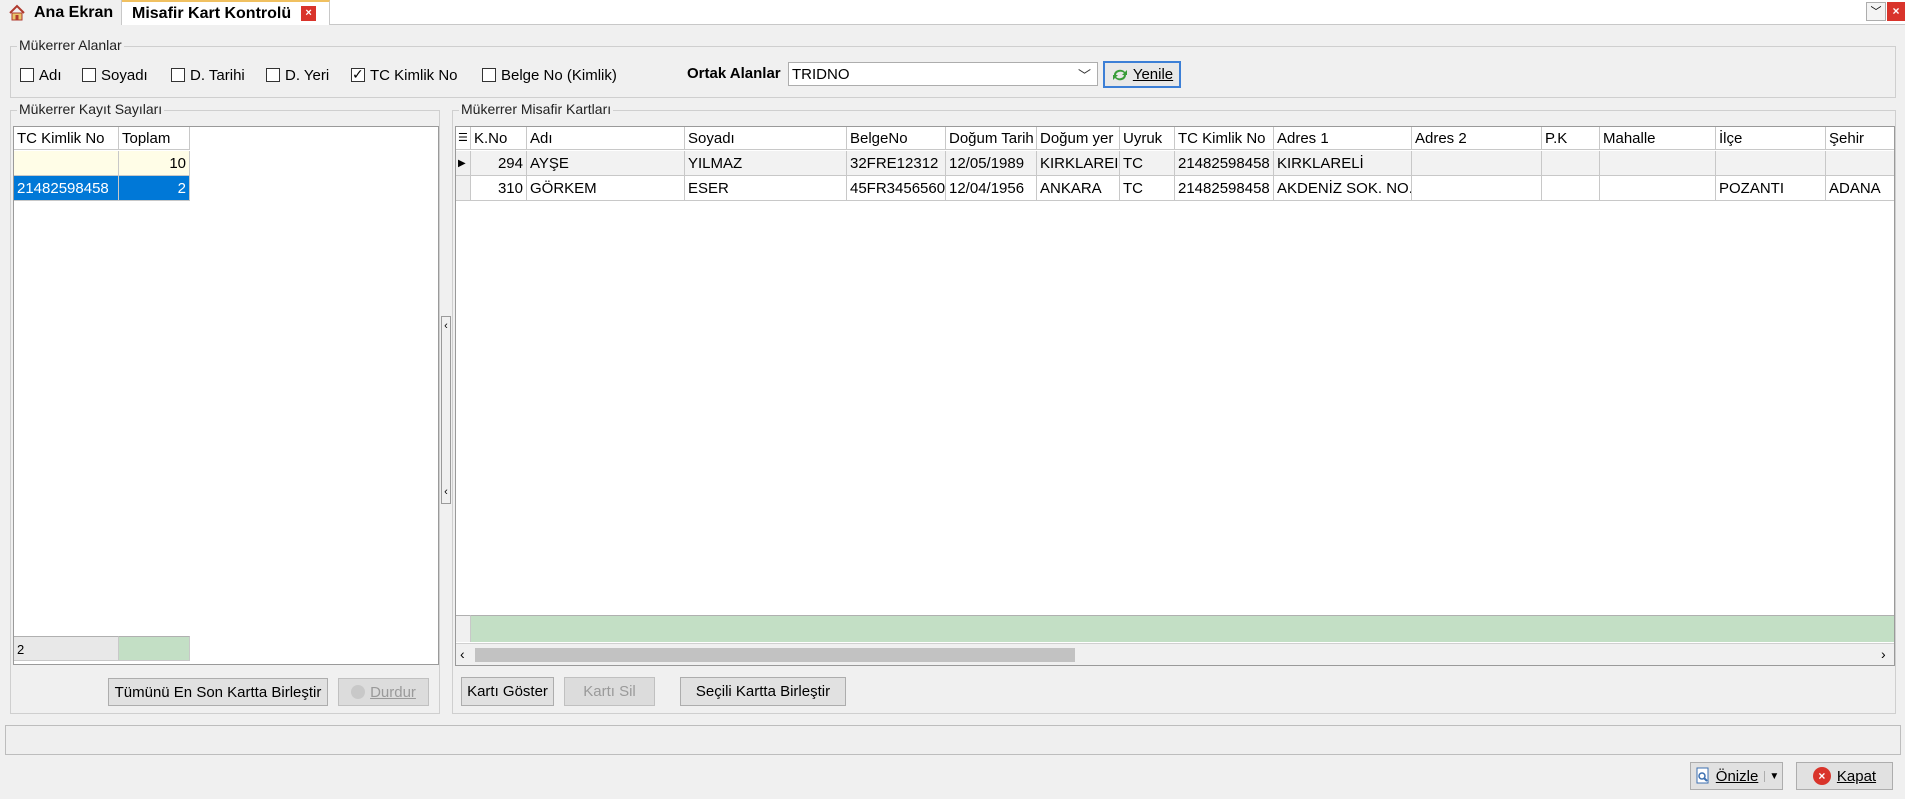 This screenshot has height=799, width=1905. What do you see at coordinates (606, 188) in the screenshot?
I see `table-cell: GÖRKEM` at bounding box center [606, 188].